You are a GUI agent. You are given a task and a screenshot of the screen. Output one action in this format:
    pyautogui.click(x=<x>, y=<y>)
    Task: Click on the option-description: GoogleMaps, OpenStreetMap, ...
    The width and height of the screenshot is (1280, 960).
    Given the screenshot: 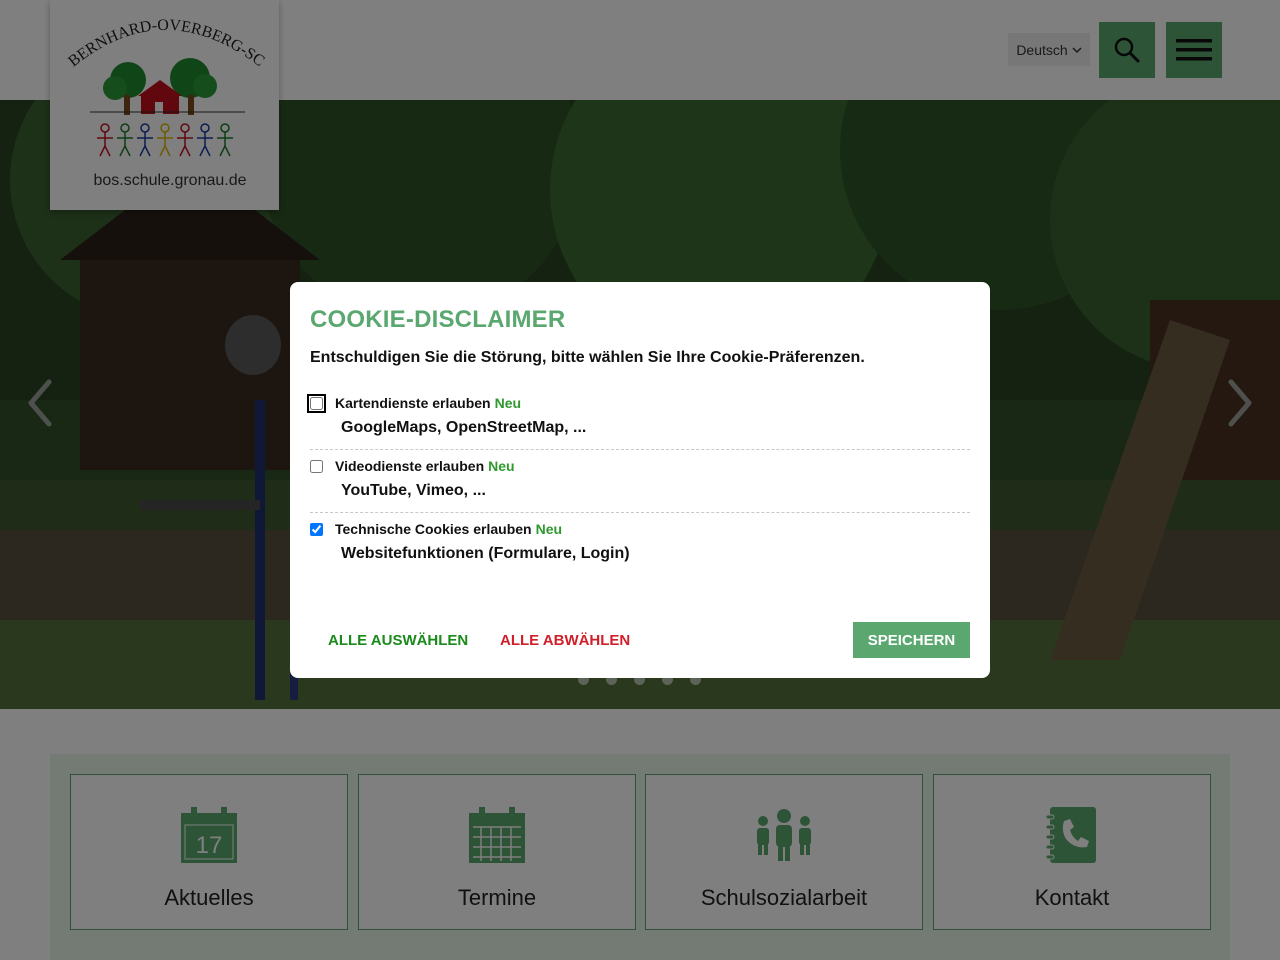 What is the action you would take?
    pyautogui.click(x=464, y=427)
    